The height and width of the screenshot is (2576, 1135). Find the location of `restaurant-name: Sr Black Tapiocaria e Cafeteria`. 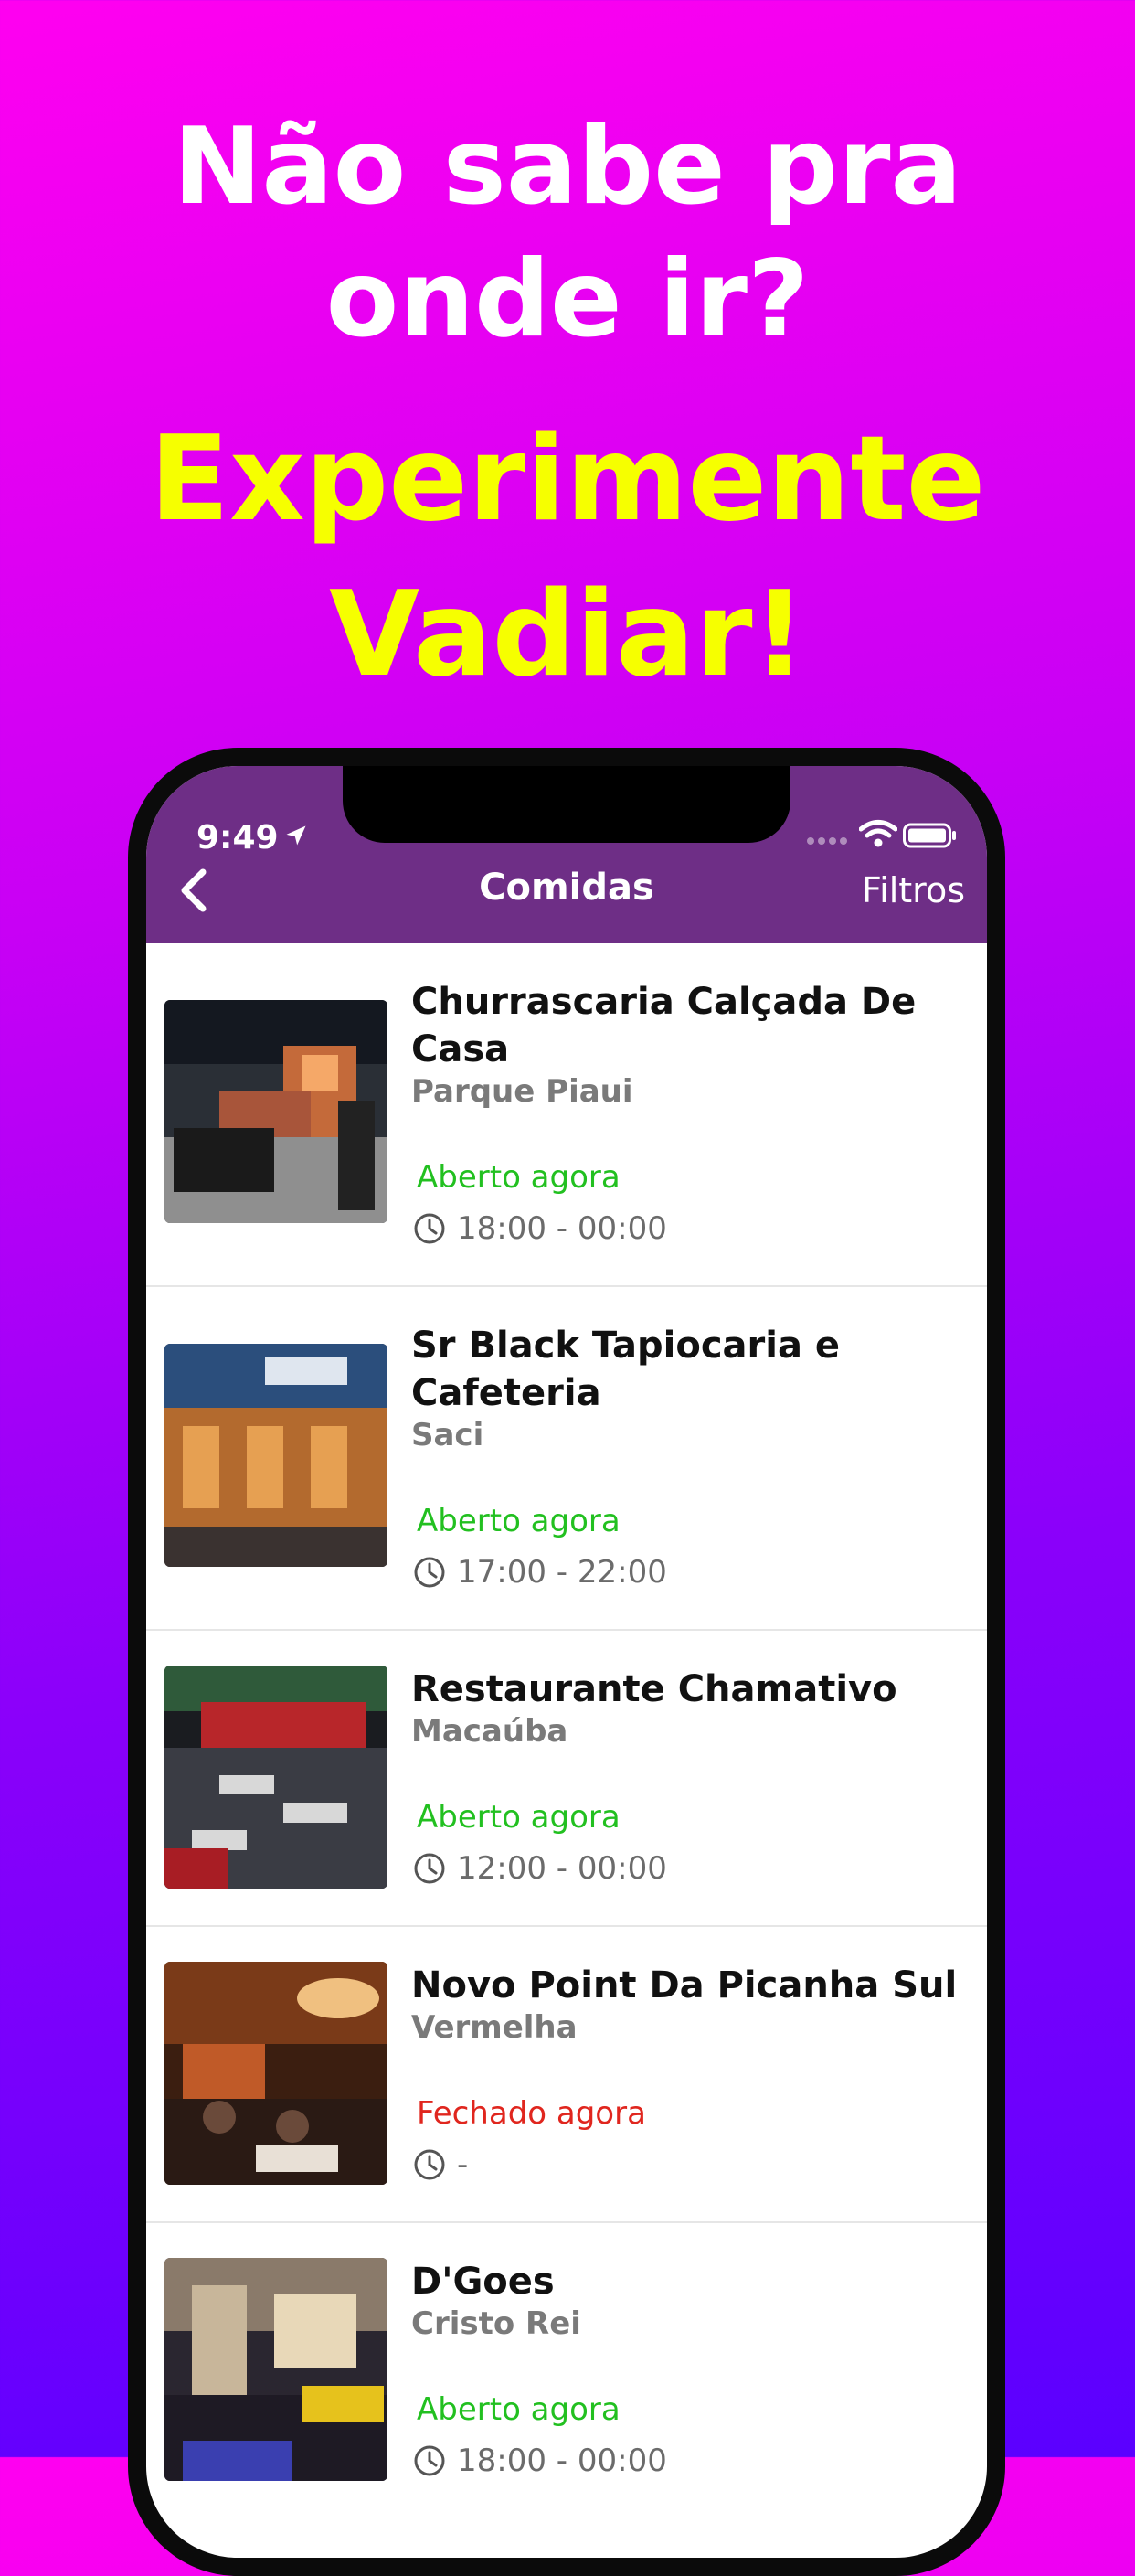

restaurant-name: Sr Black Tapiocaria e Cafeteria is located at coordinates (626, 1369).